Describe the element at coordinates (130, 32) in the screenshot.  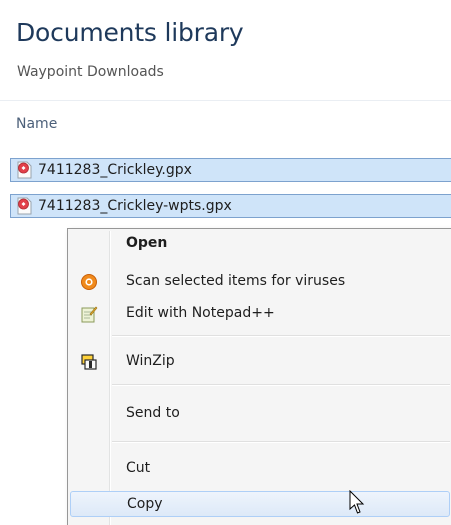
I see `library-title: Documents library` at that location.